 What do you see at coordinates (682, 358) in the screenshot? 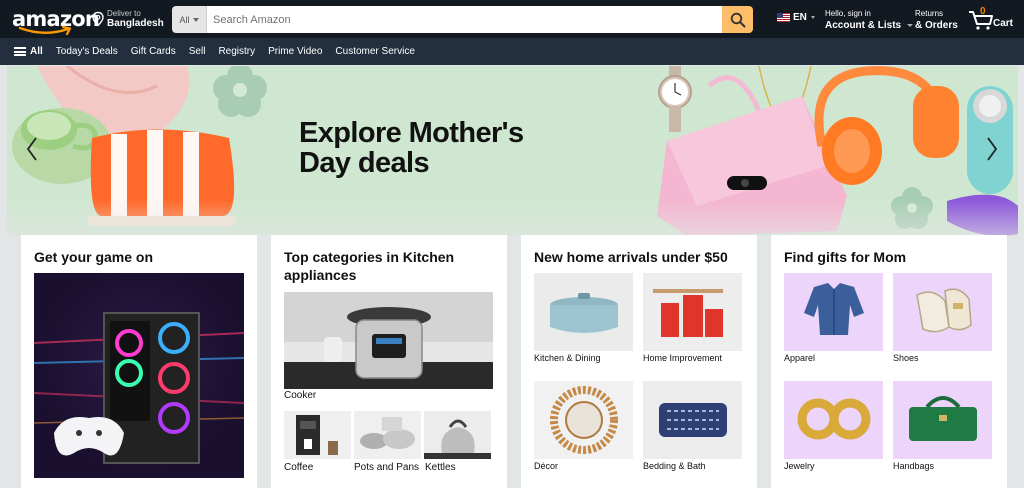
I see `home-improvement-label: Home Improvement` at bounding box center [682, 358].